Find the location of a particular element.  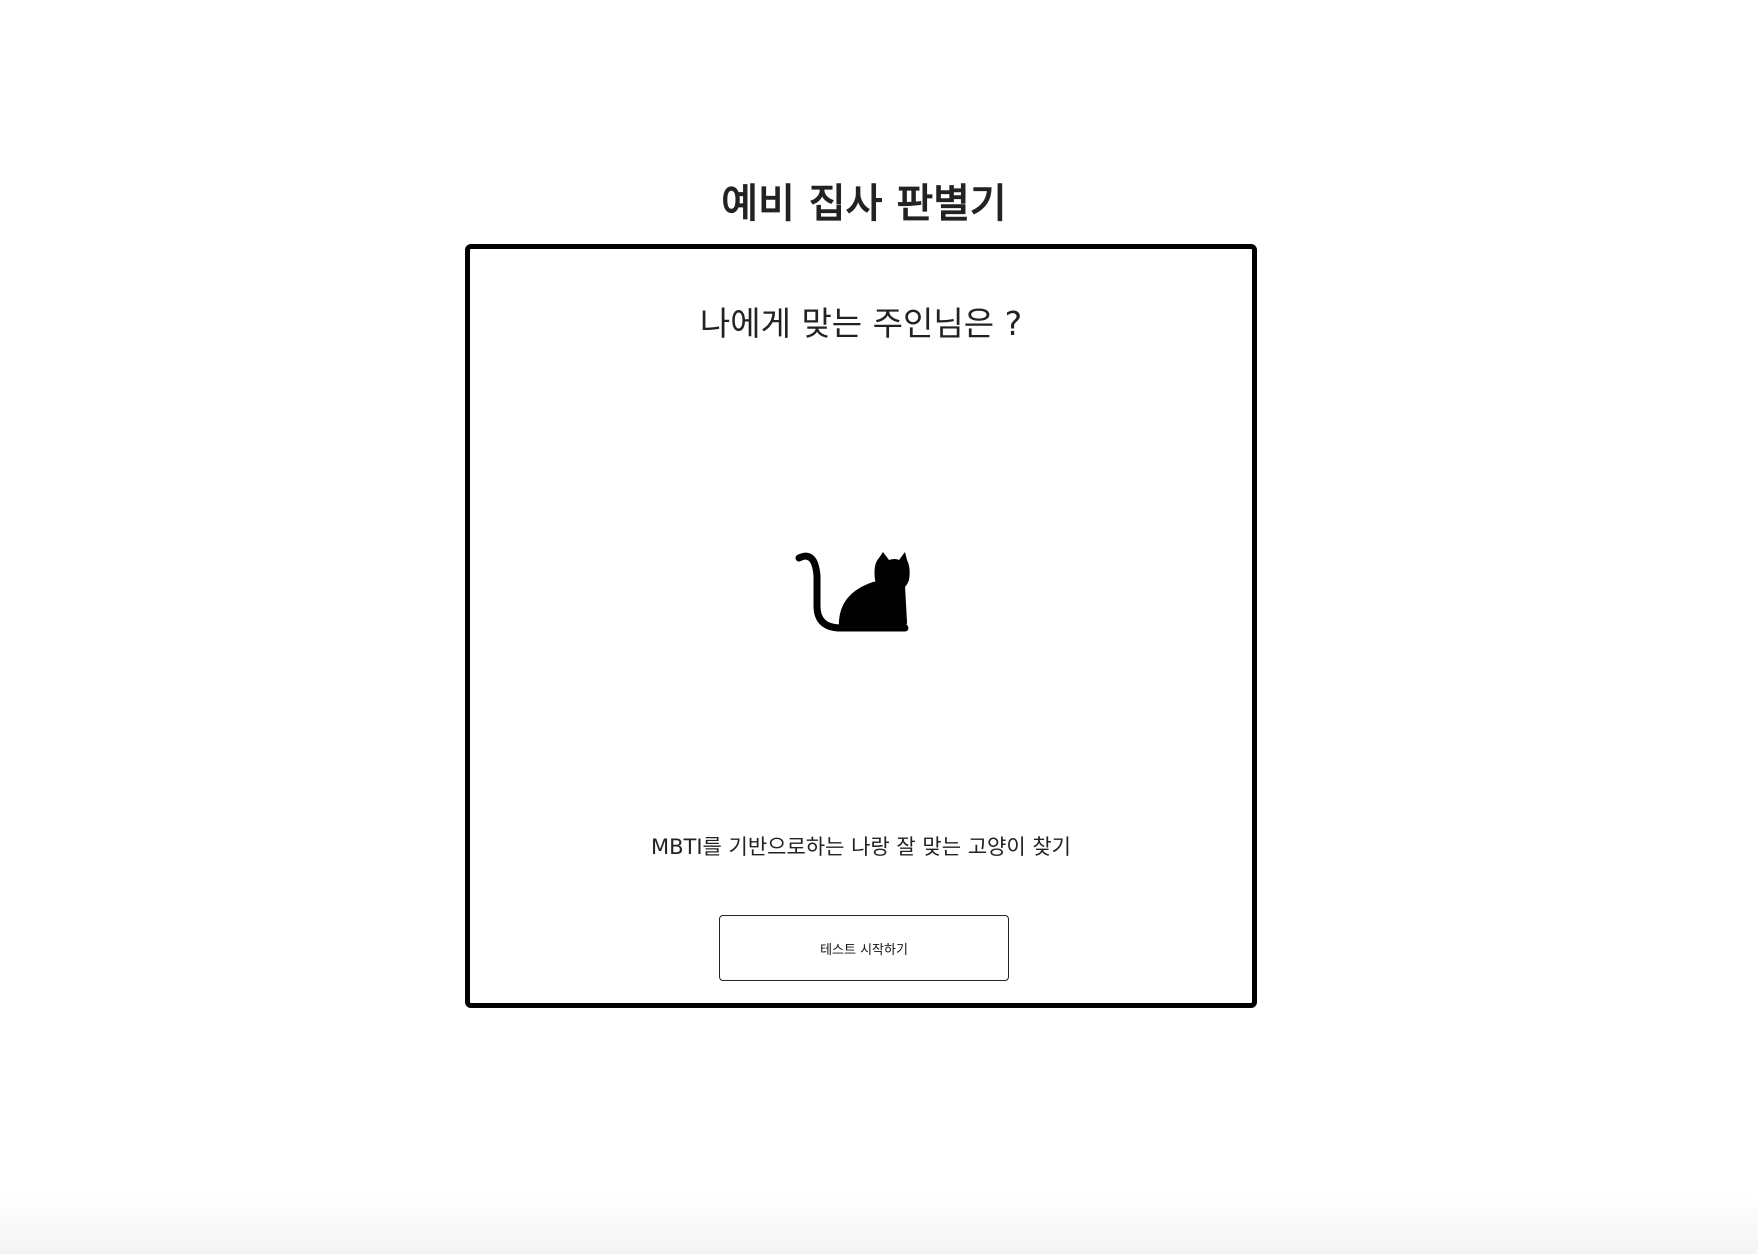

page-title: 예비 집사 판별기 is located at coordinates (864, 204).